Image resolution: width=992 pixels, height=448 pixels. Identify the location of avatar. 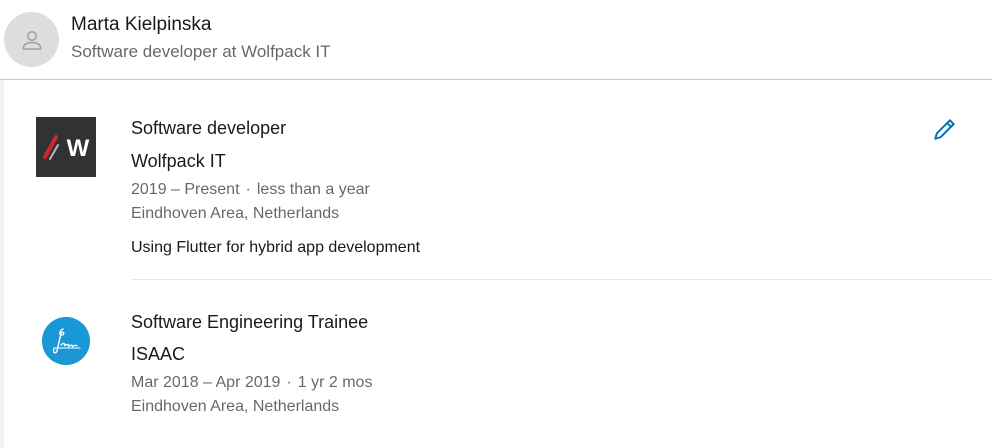
(31, 39).